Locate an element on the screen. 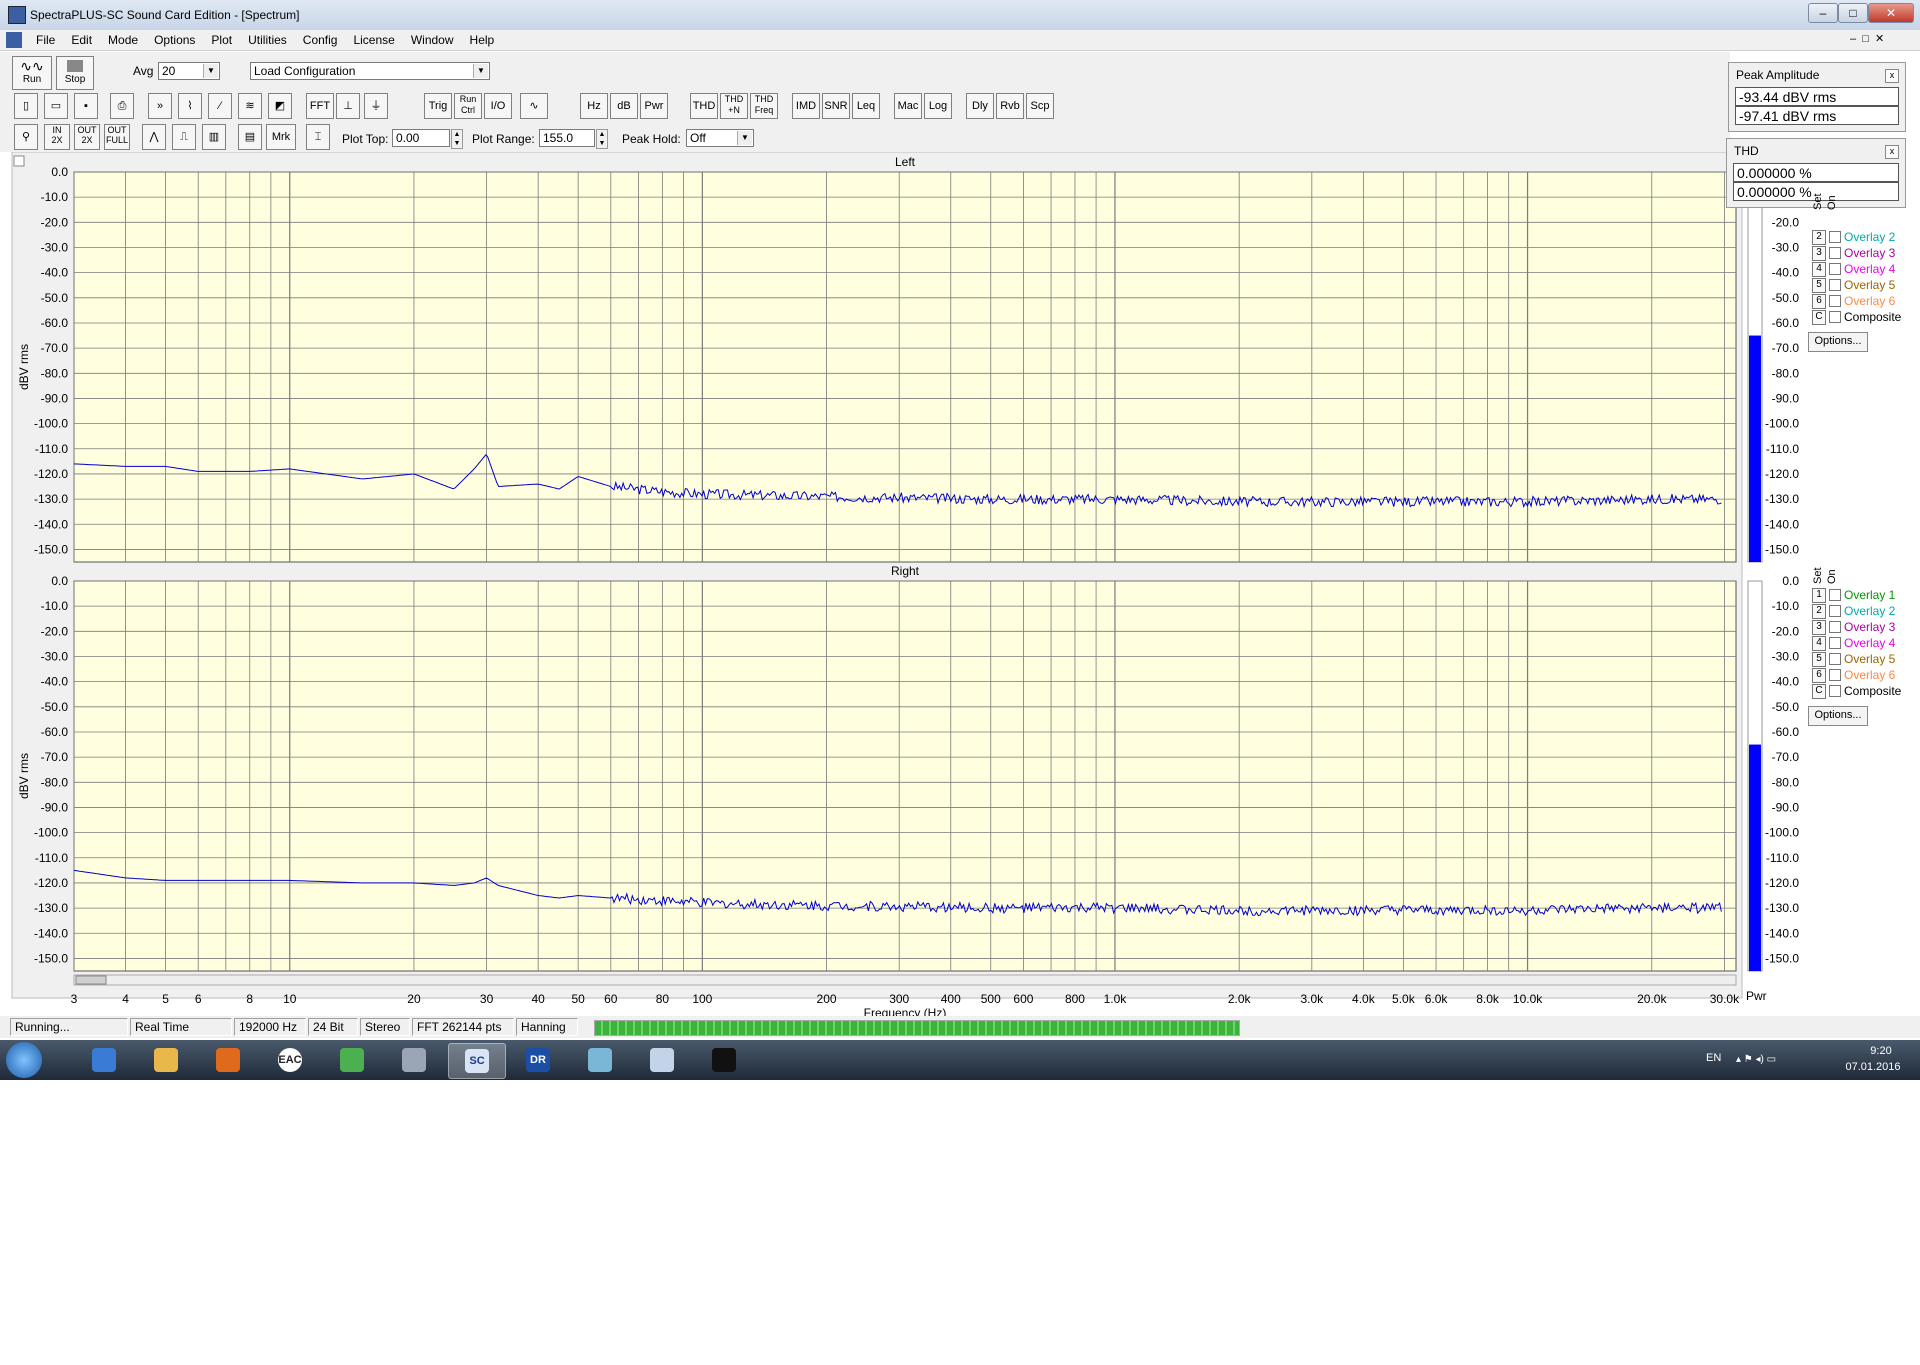 This screenshot has width=1920, height=1365. ramp-icon: ⁄ is located at coordinates (220, 106).